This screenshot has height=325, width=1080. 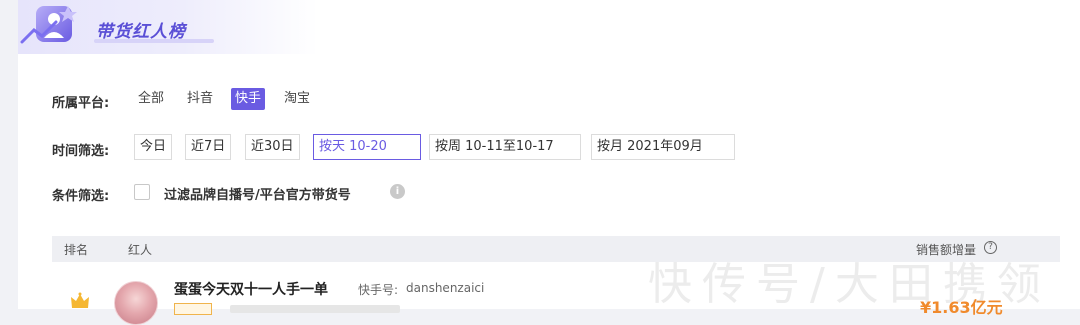 I want to click on title-underline, so click(x=154, y=41).